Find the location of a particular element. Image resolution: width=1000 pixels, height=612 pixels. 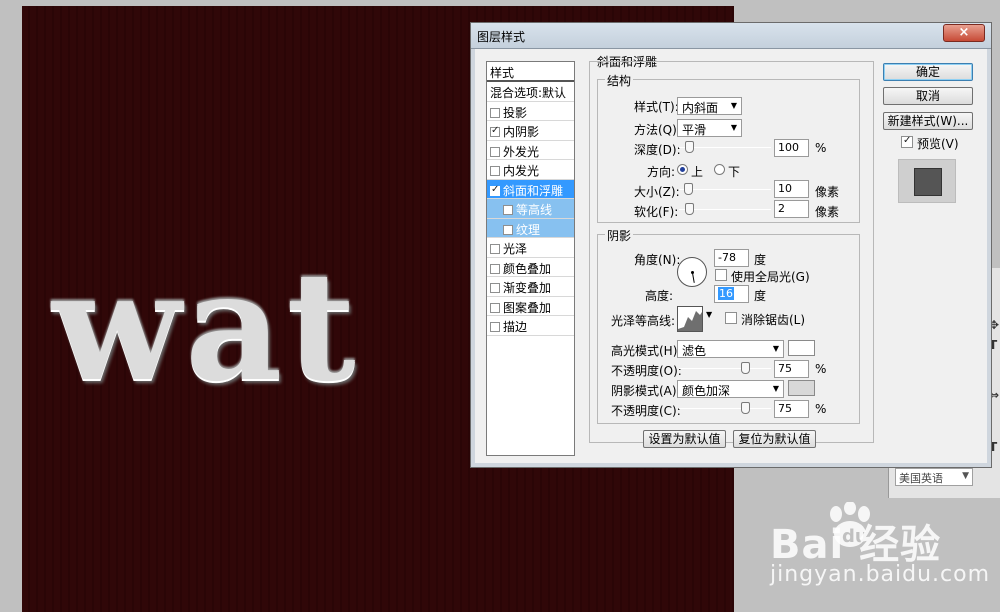

effect-label: 图案叠加 is located at coordinates (527, 307).